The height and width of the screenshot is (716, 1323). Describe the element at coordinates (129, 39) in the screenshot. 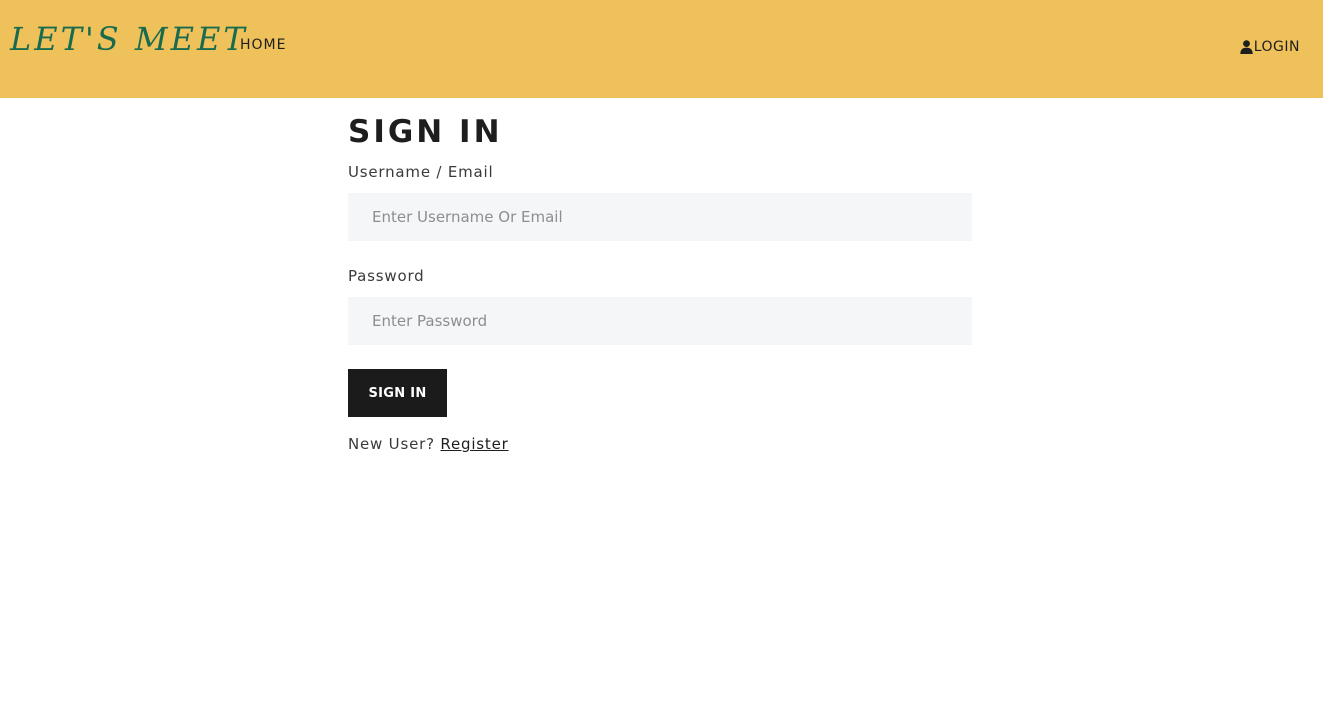

I see `brand-logo: LET'S MEET` at that location.